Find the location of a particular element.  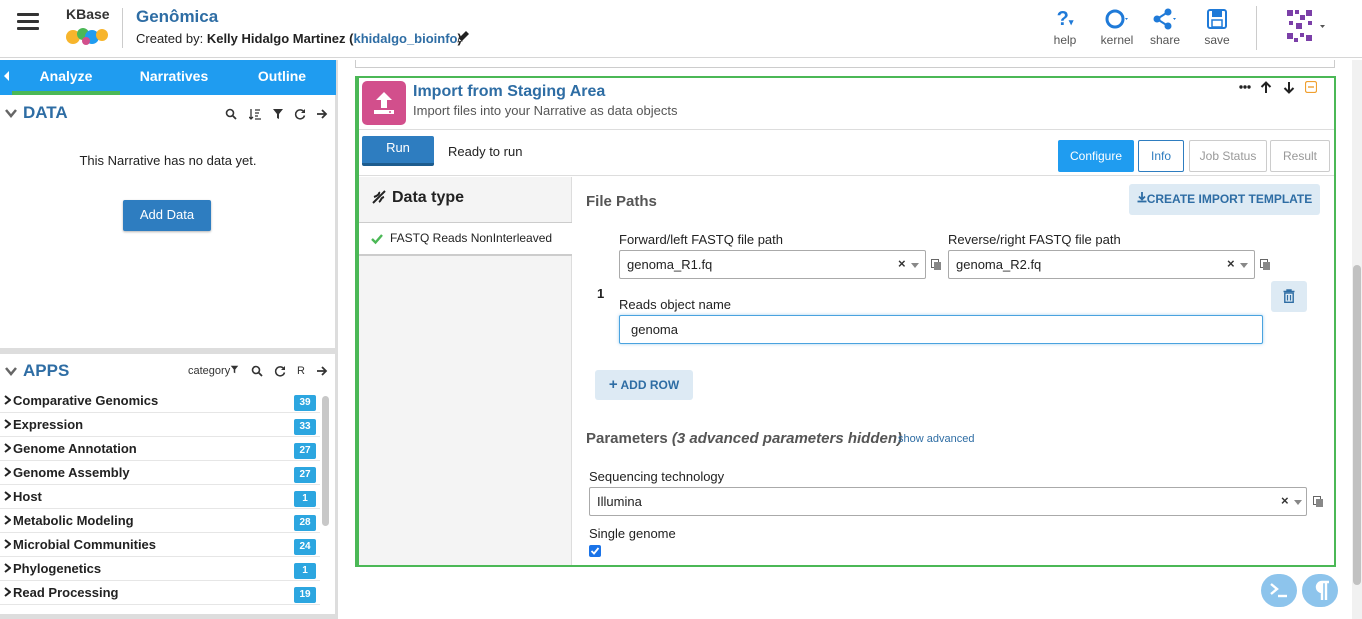

kbase-logo: KBase is located at coordinates (88, 26).